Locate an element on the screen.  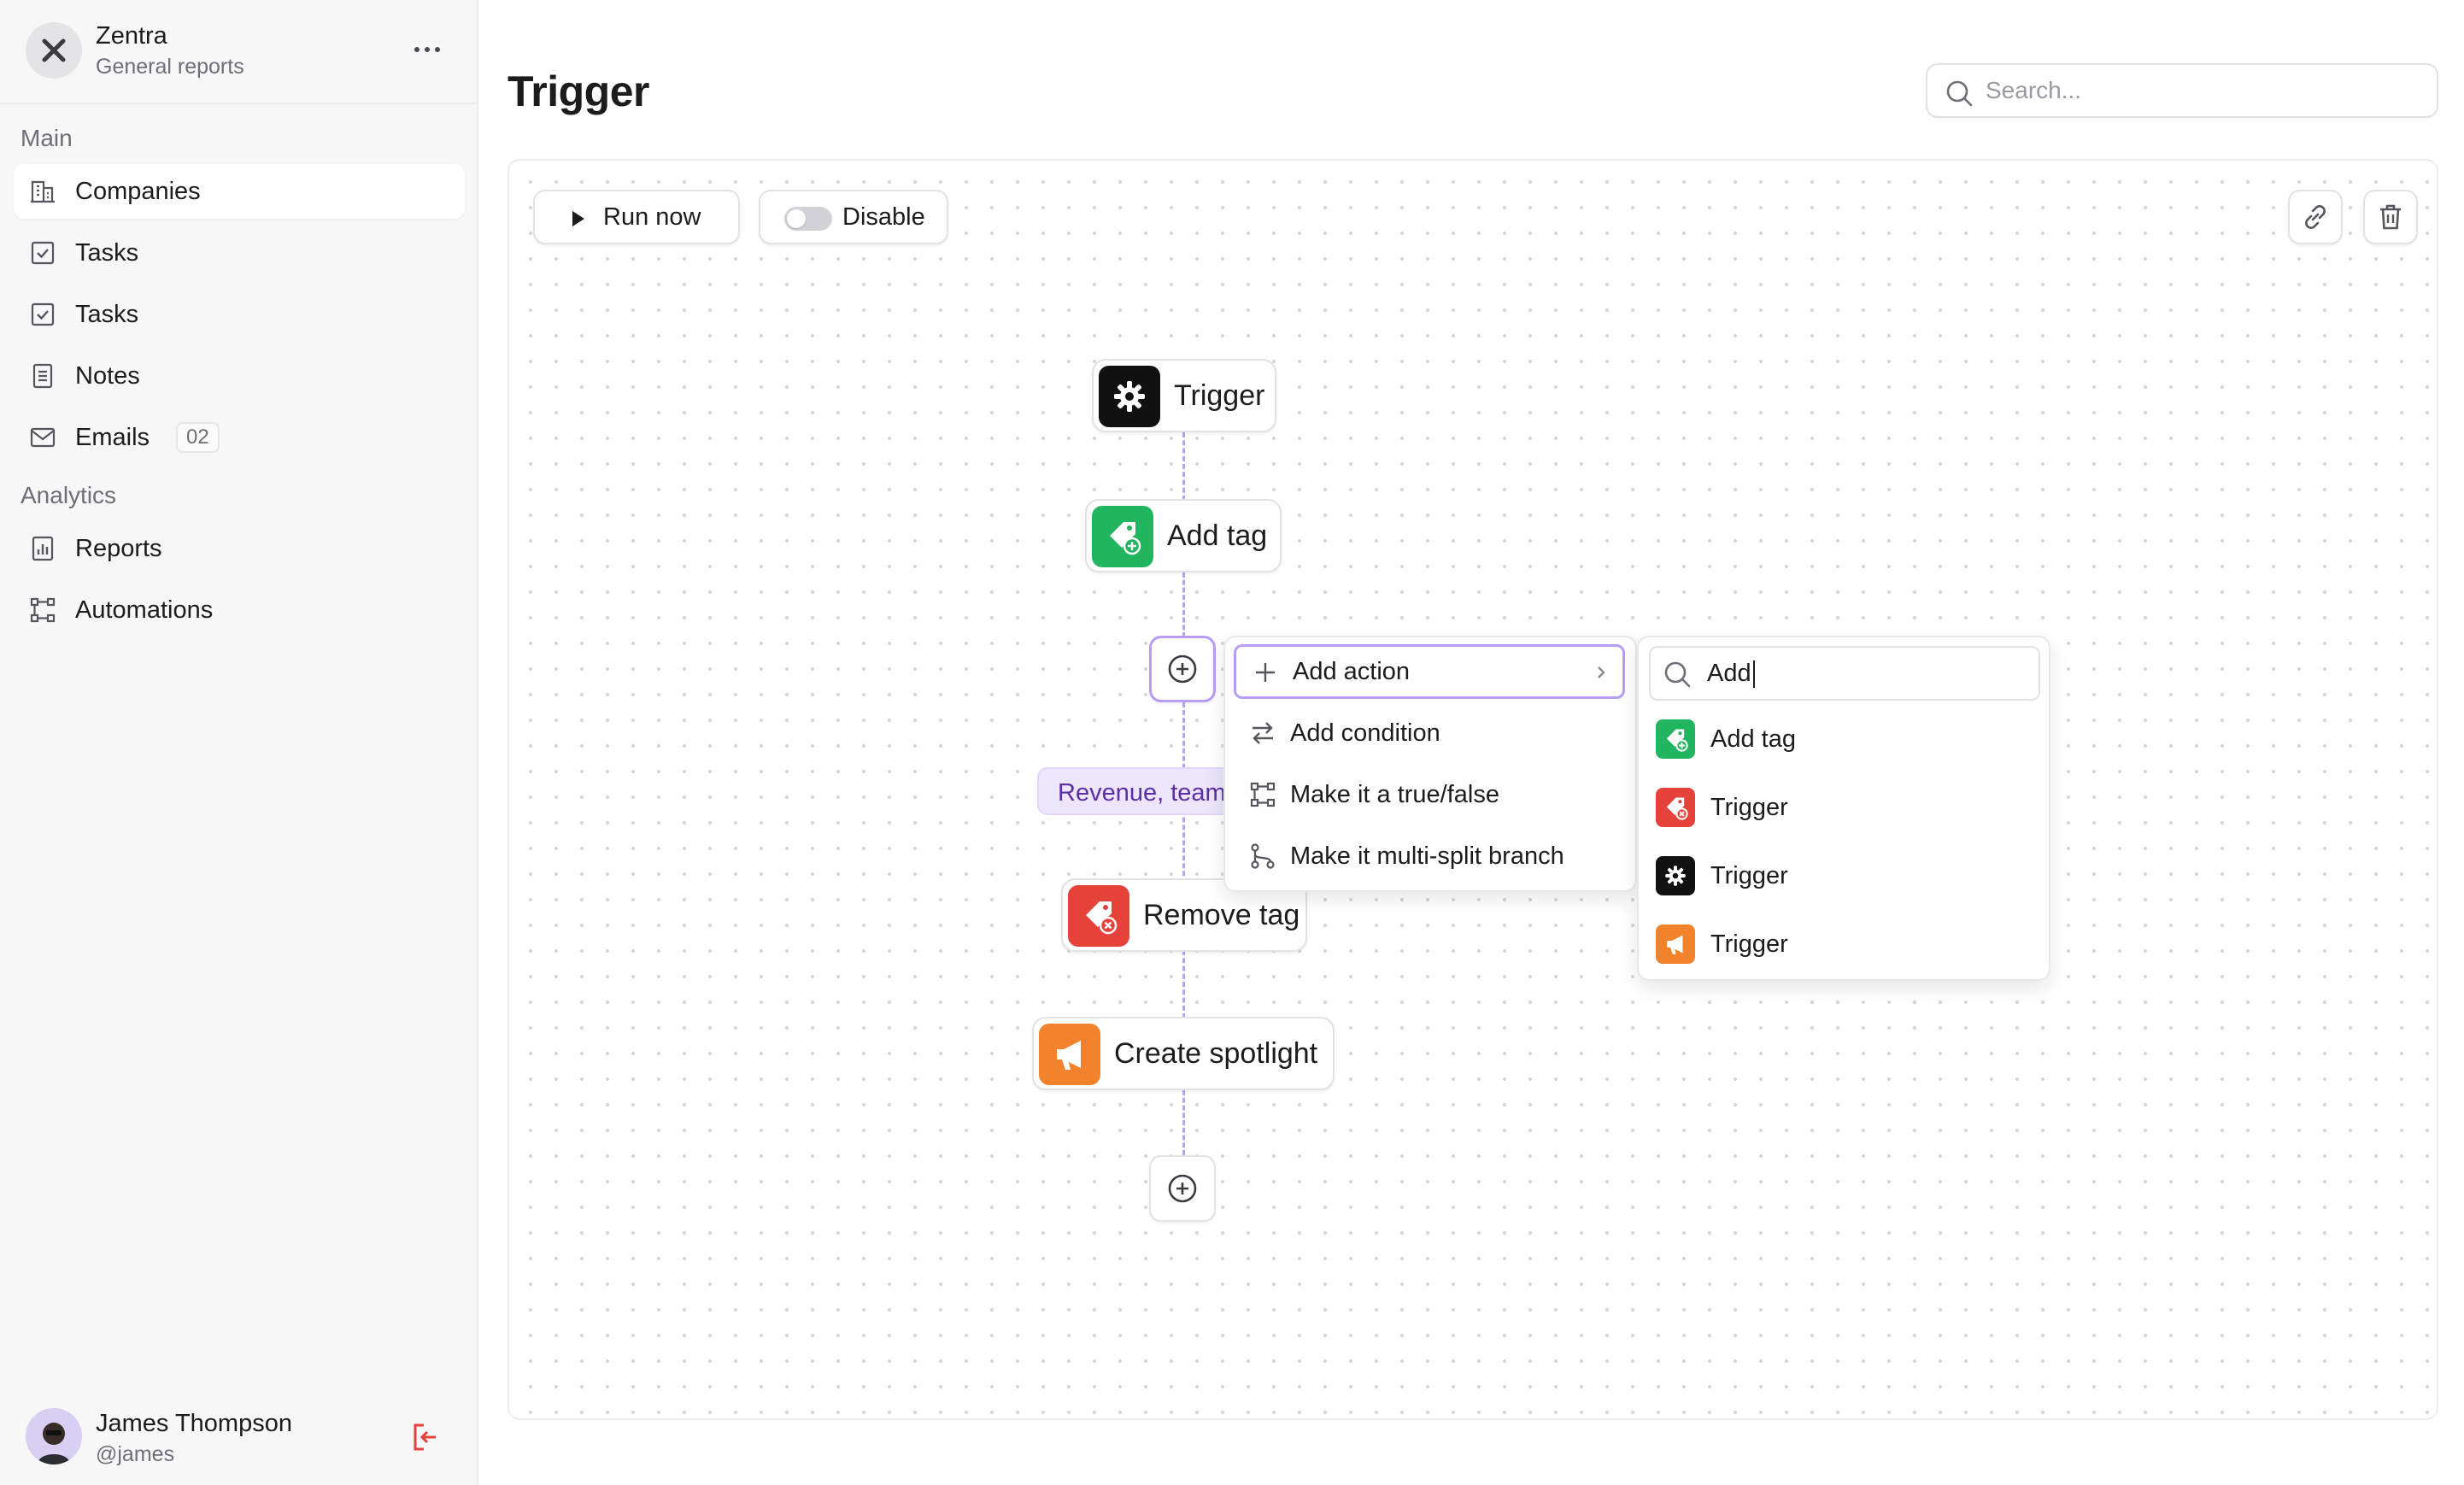
menu-item-label: Make it a true/false is located at coordinates (1394, 794).